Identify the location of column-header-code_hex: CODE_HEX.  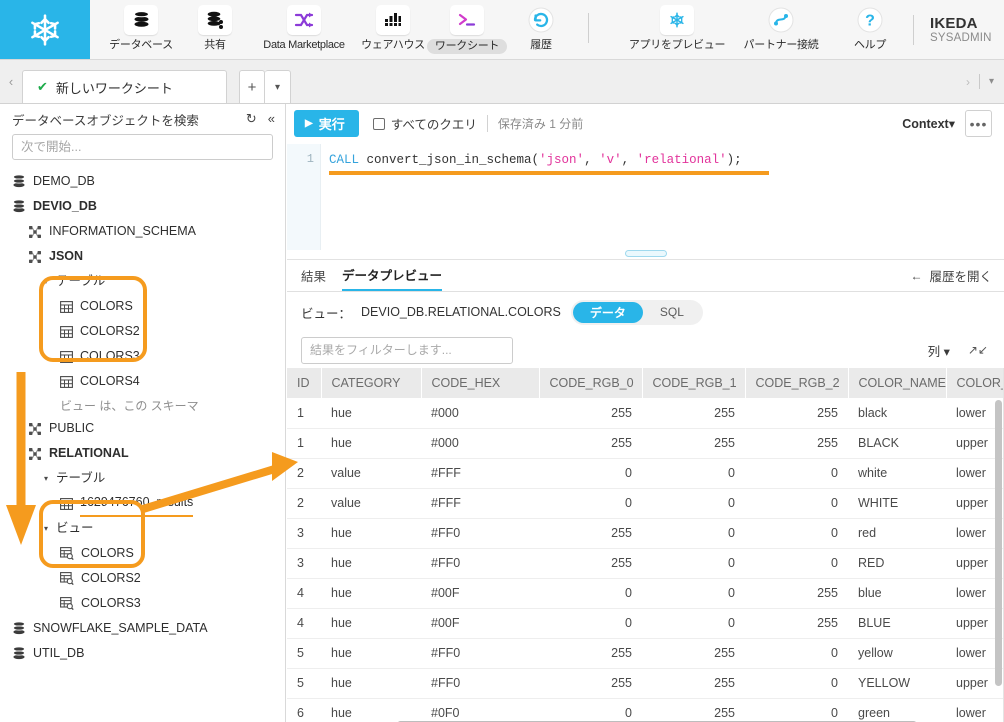
(480, 383).